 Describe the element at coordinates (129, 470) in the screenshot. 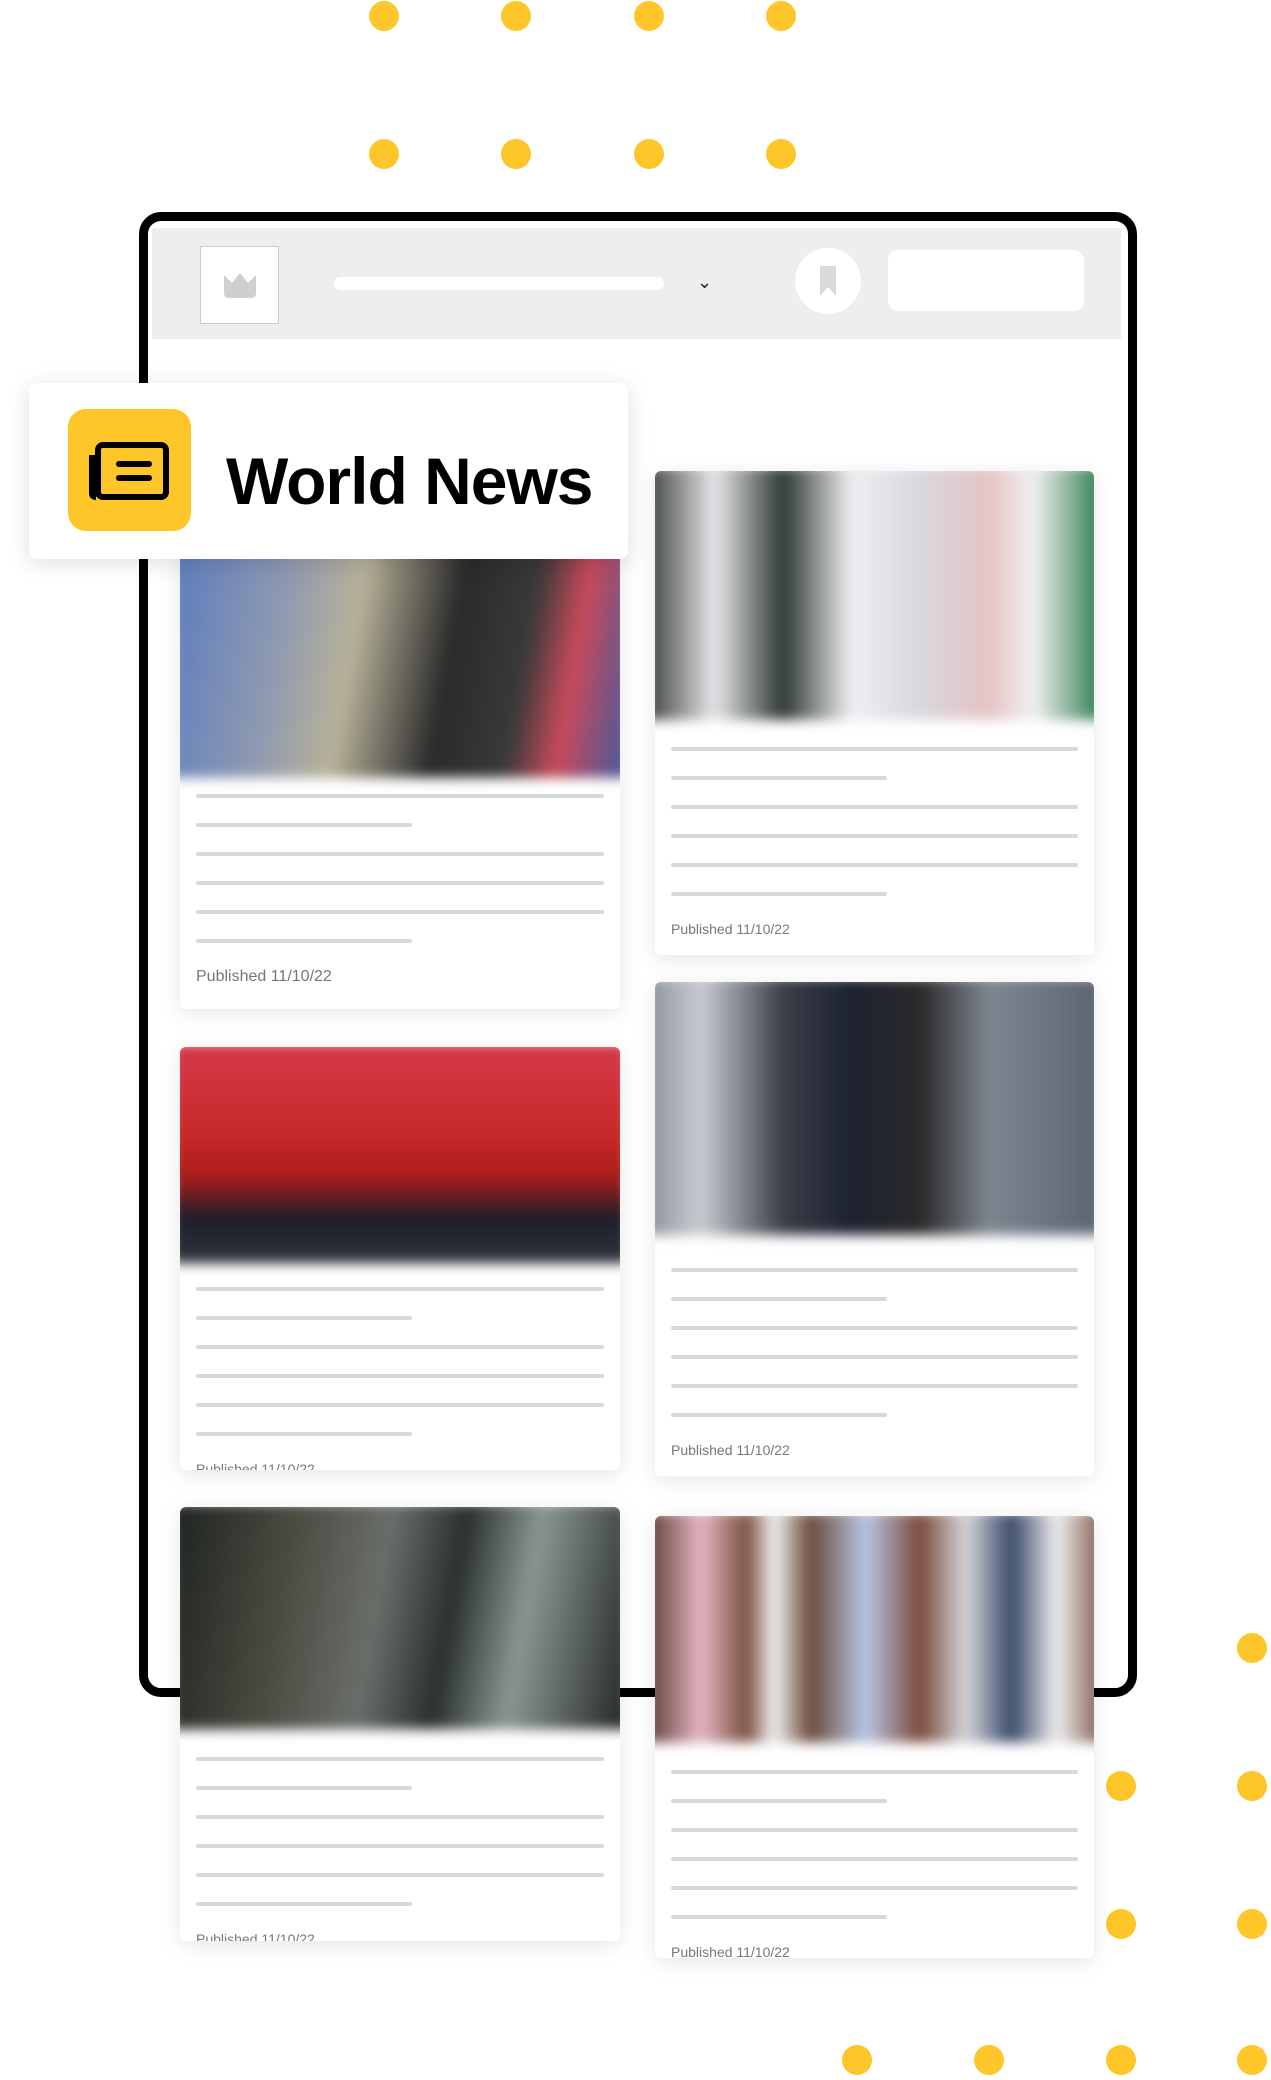

I see `newspaper-icon` at that location.